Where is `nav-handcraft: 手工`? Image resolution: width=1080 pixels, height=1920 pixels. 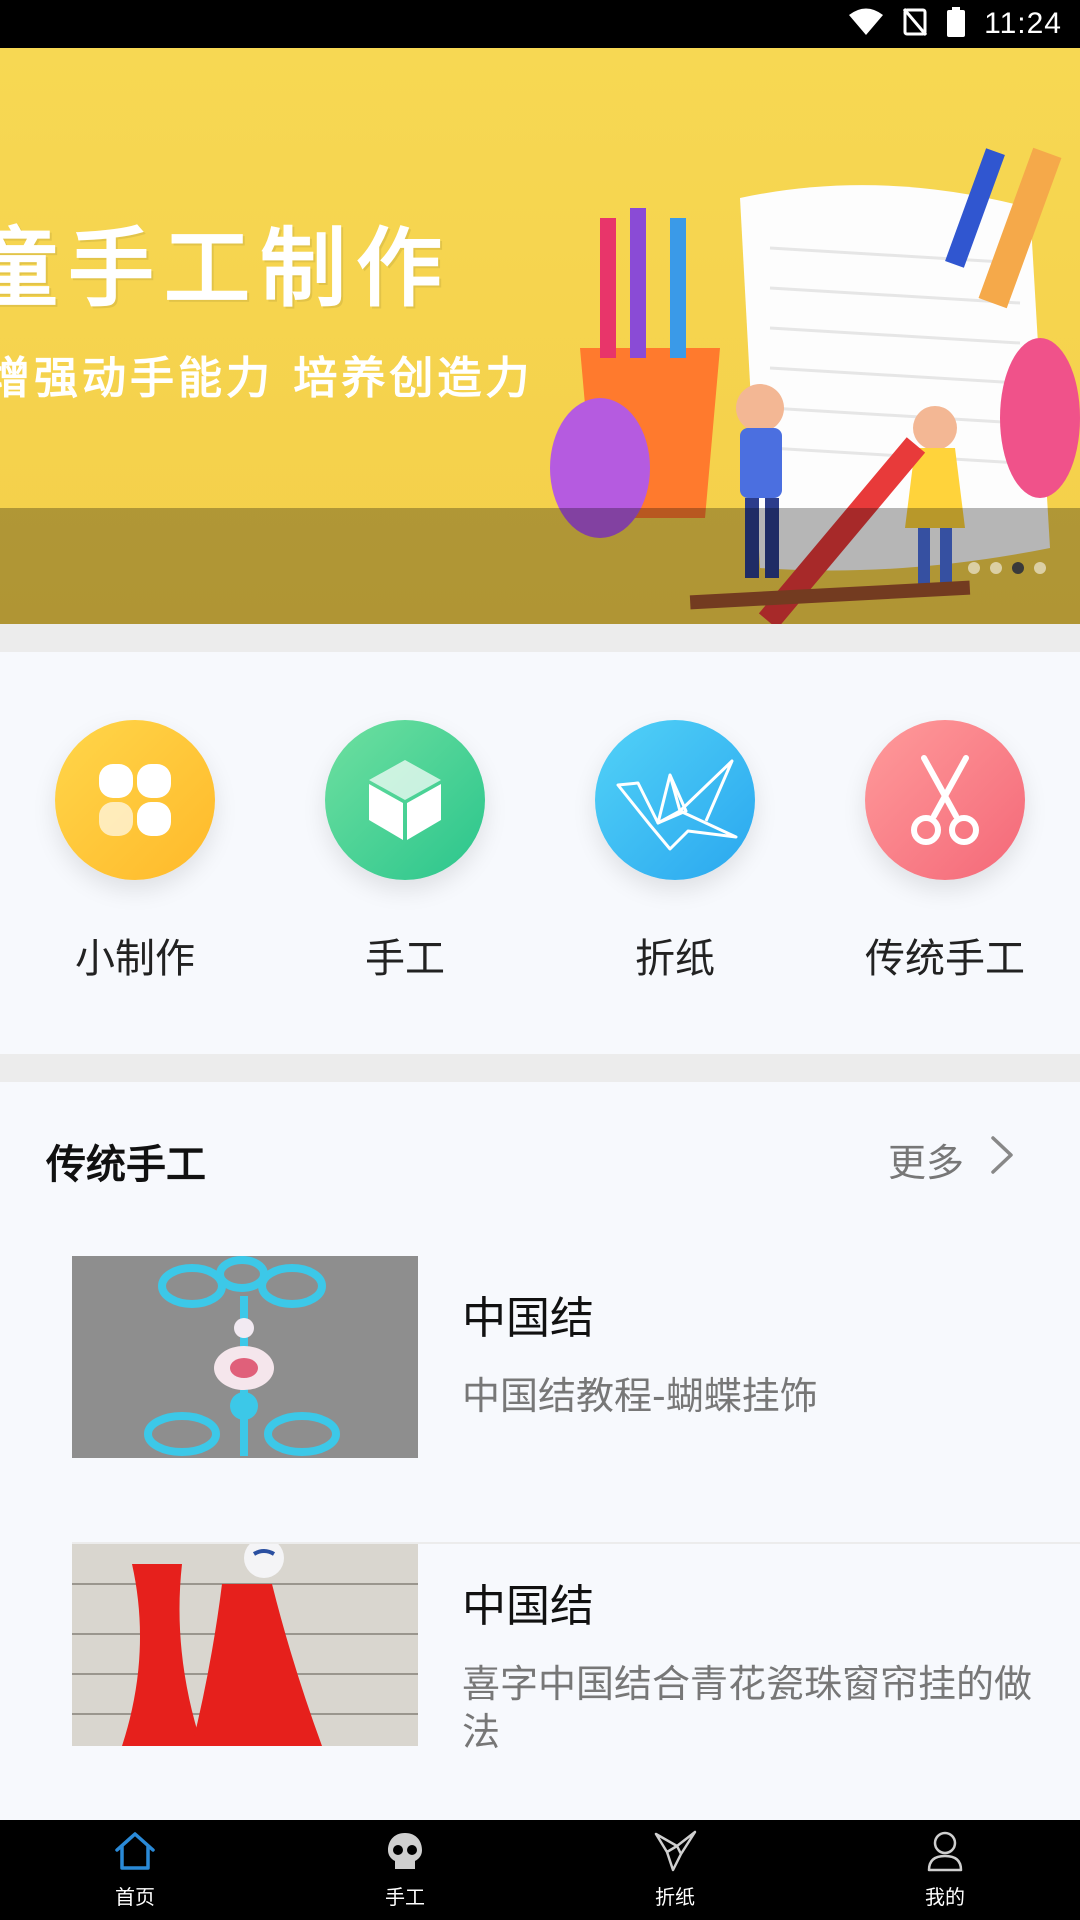
nav-handcraft: 手工 is located at coordinates (405, 1870).